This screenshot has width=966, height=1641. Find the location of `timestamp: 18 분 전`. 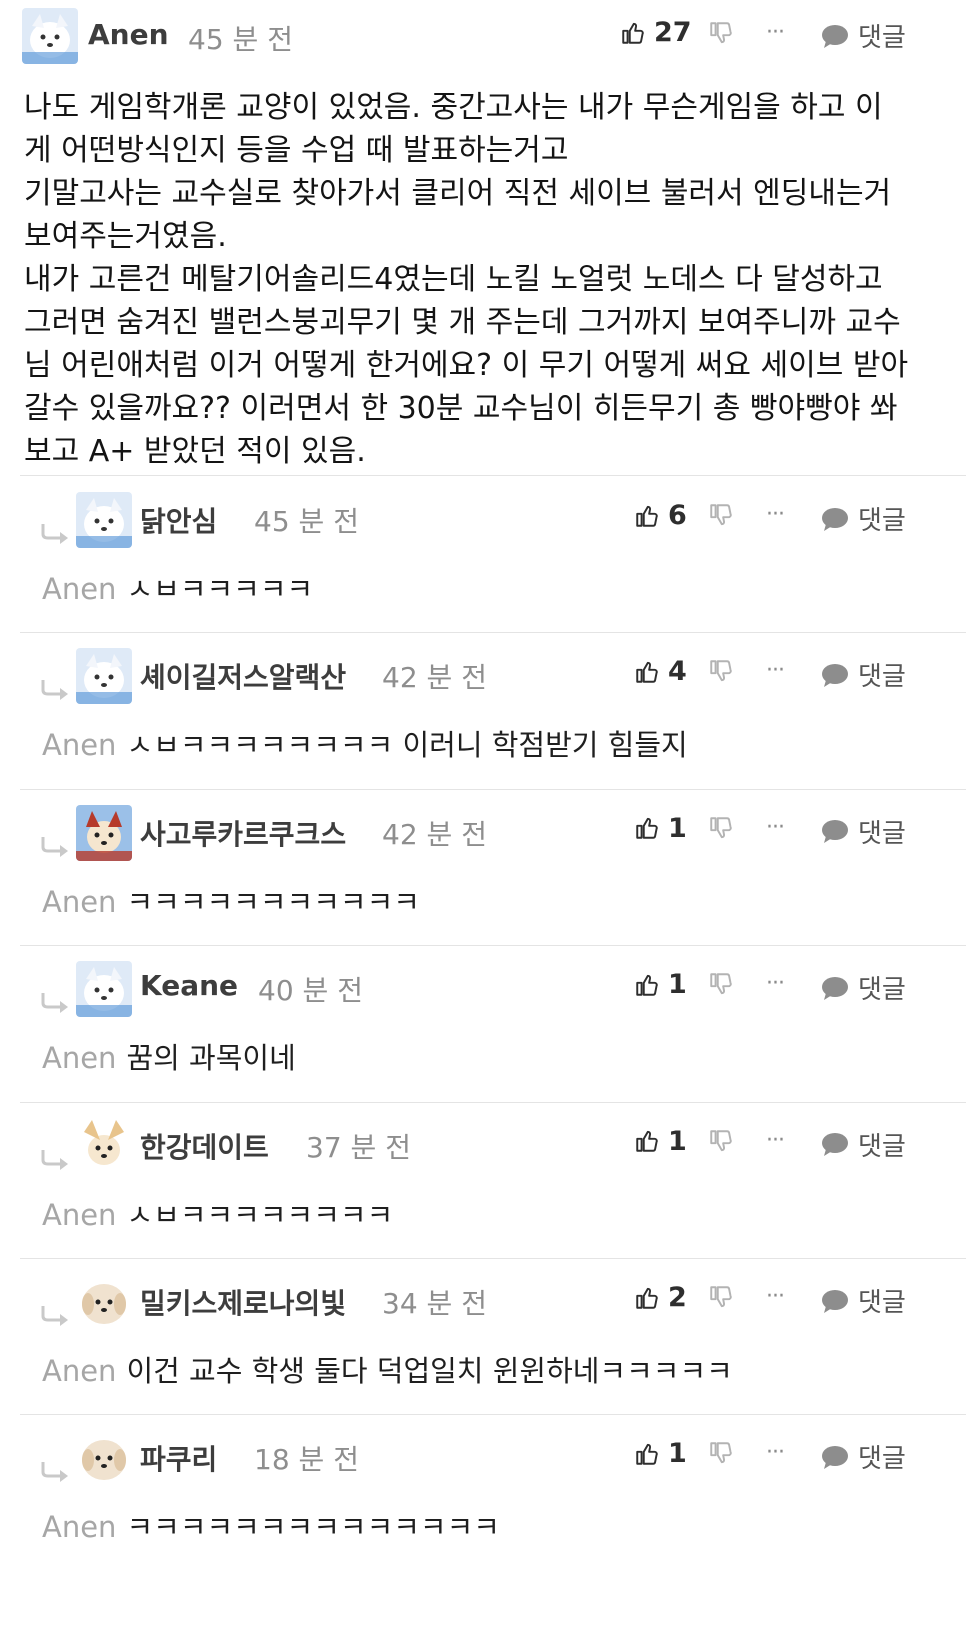

timestamp: 18 분 전 is located at coordinates (306, 1460).